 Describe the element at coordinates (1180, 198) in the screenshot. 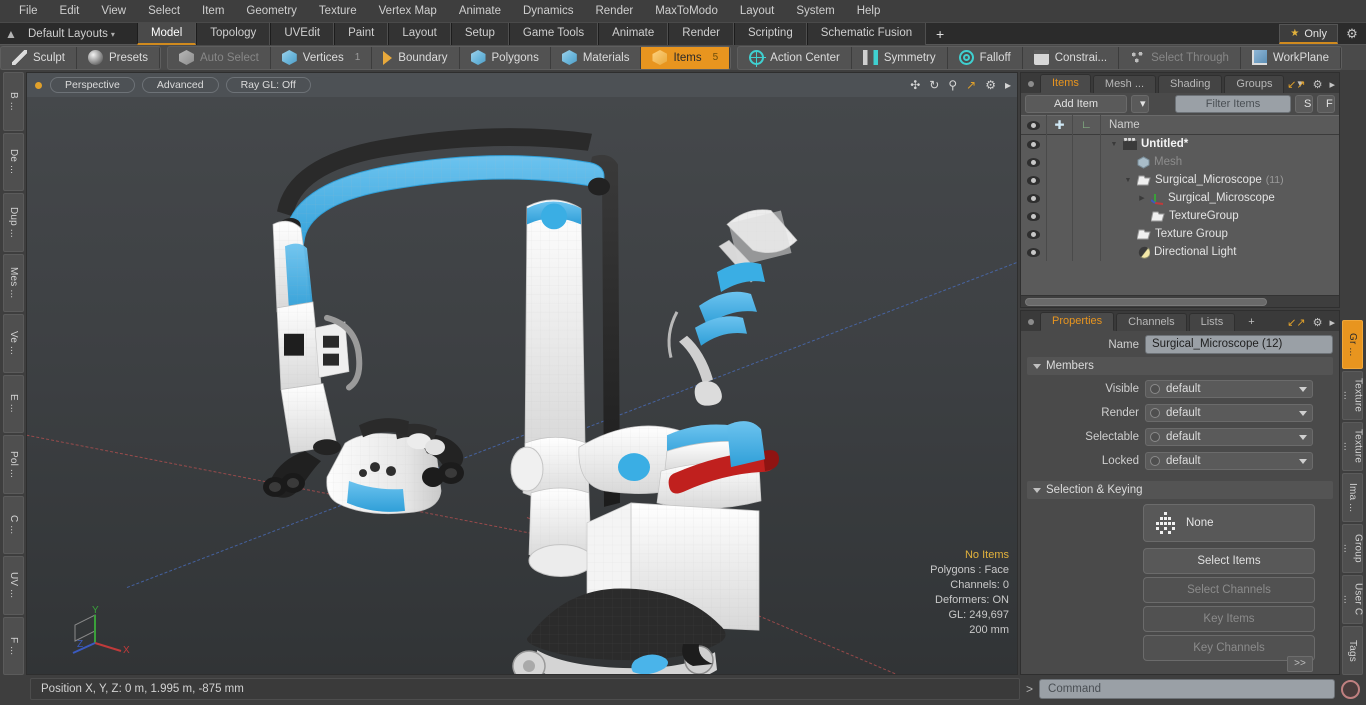

I see `items-tree-row: ▶ Surgical_Microscope` at that location.